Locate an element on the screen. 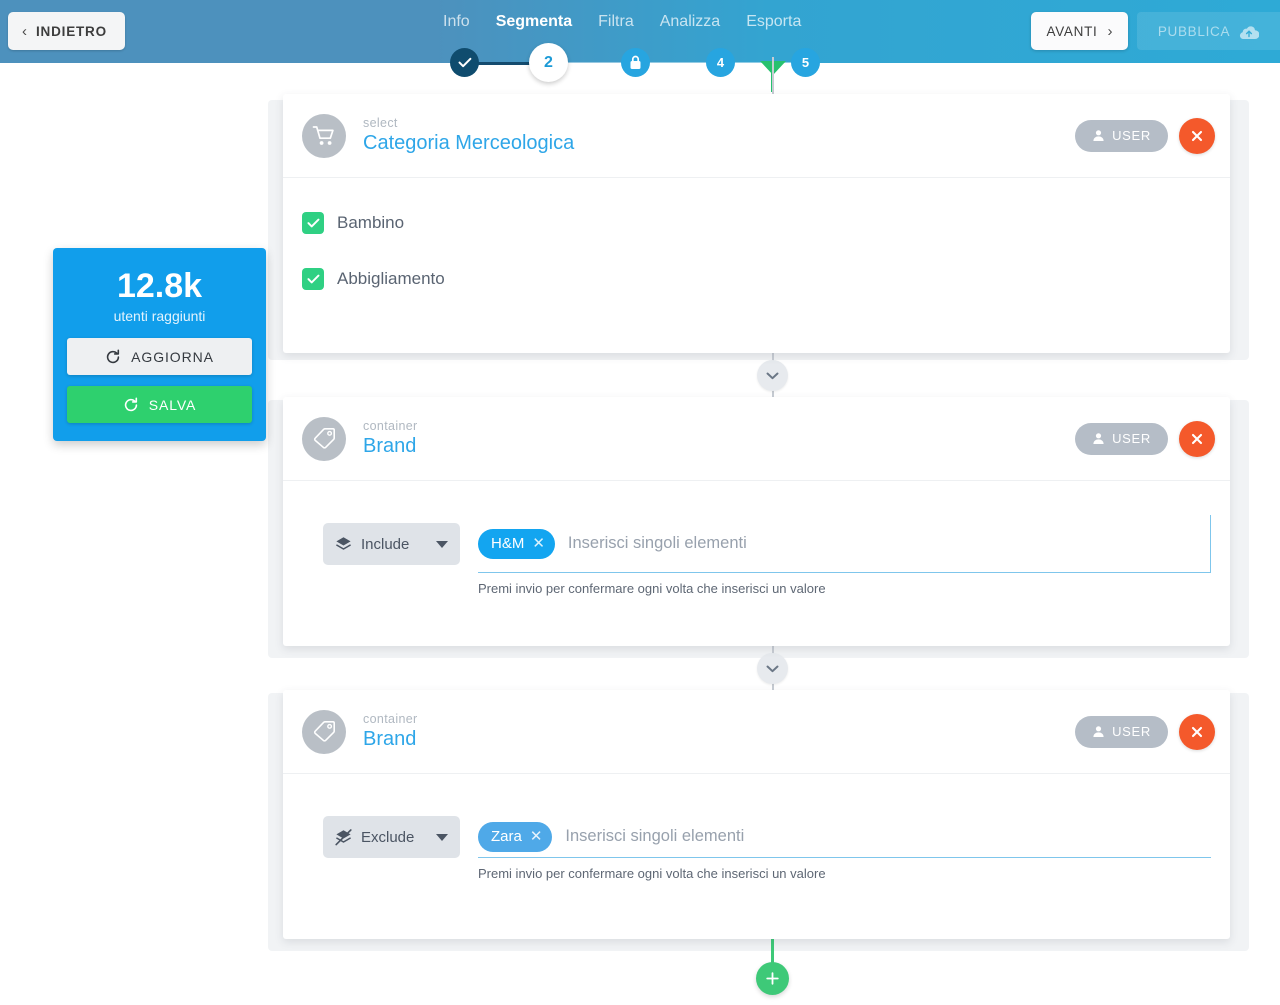  audience-caption: utenti raggiunti is located at coordinates (159, 316).